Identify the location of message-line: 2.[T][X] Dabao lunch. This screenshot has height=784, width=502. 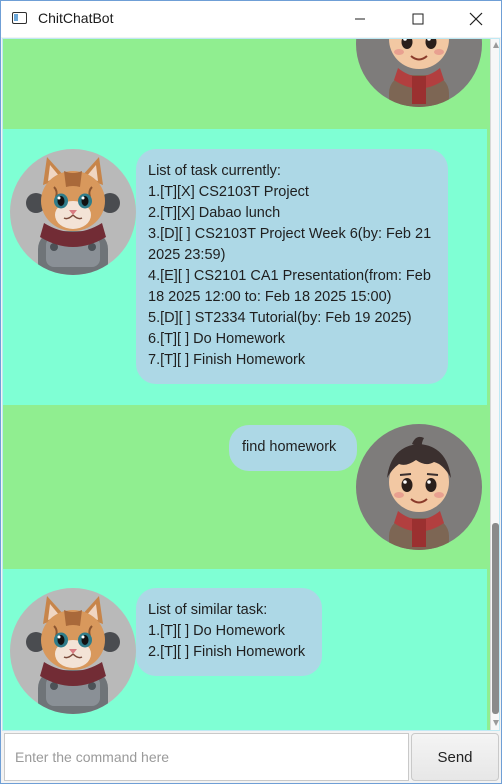
(214, 213).